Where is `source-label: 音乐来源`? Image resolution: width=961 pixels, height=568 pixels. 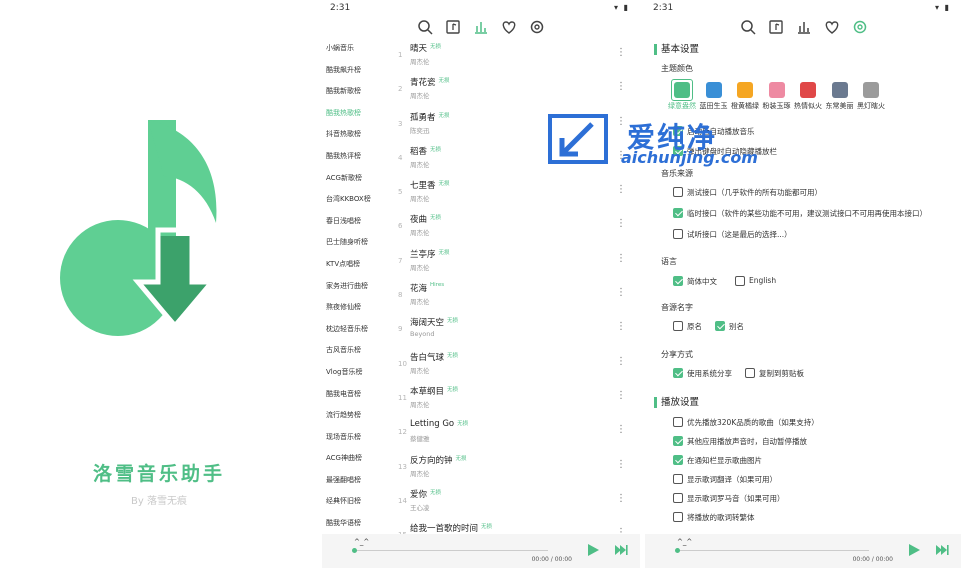 source-label: 音乐来源 is located at coordinates (677, 173).